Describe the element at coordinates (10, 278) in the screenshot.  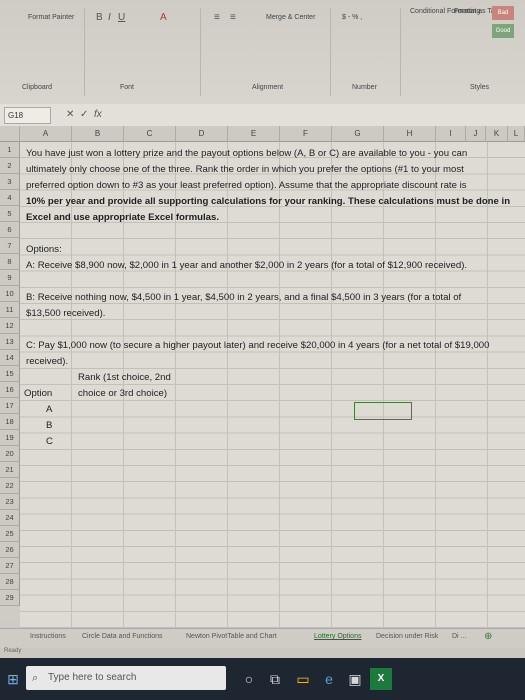
I see `row-header: 9` at that location.